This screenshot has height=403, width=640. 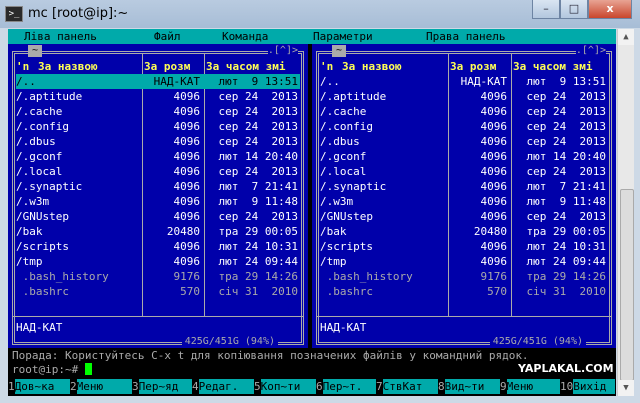 I want to click on disk-usage: 425G/451G (94%), so click(x=229, y=342).